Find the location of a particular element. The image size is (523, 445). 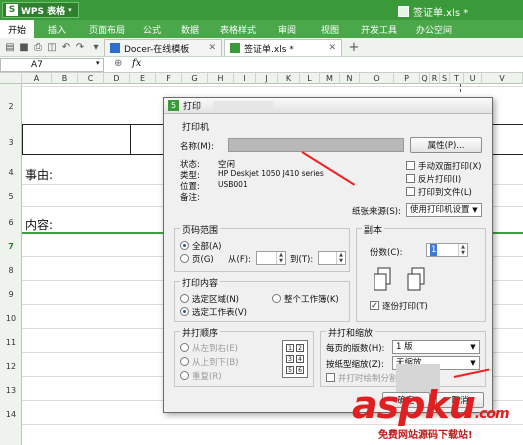

save-icon: ■ is located at coordinates (24, 47).